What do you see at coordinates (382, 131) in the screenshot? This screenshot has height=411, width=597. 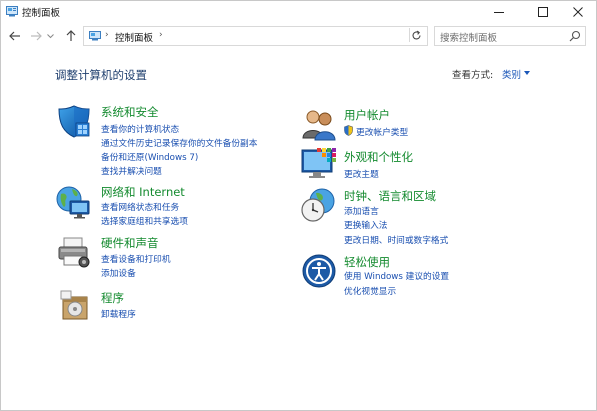 I see `link-change-account-type: 更改帐户类型` at bounding box center [382, 131].